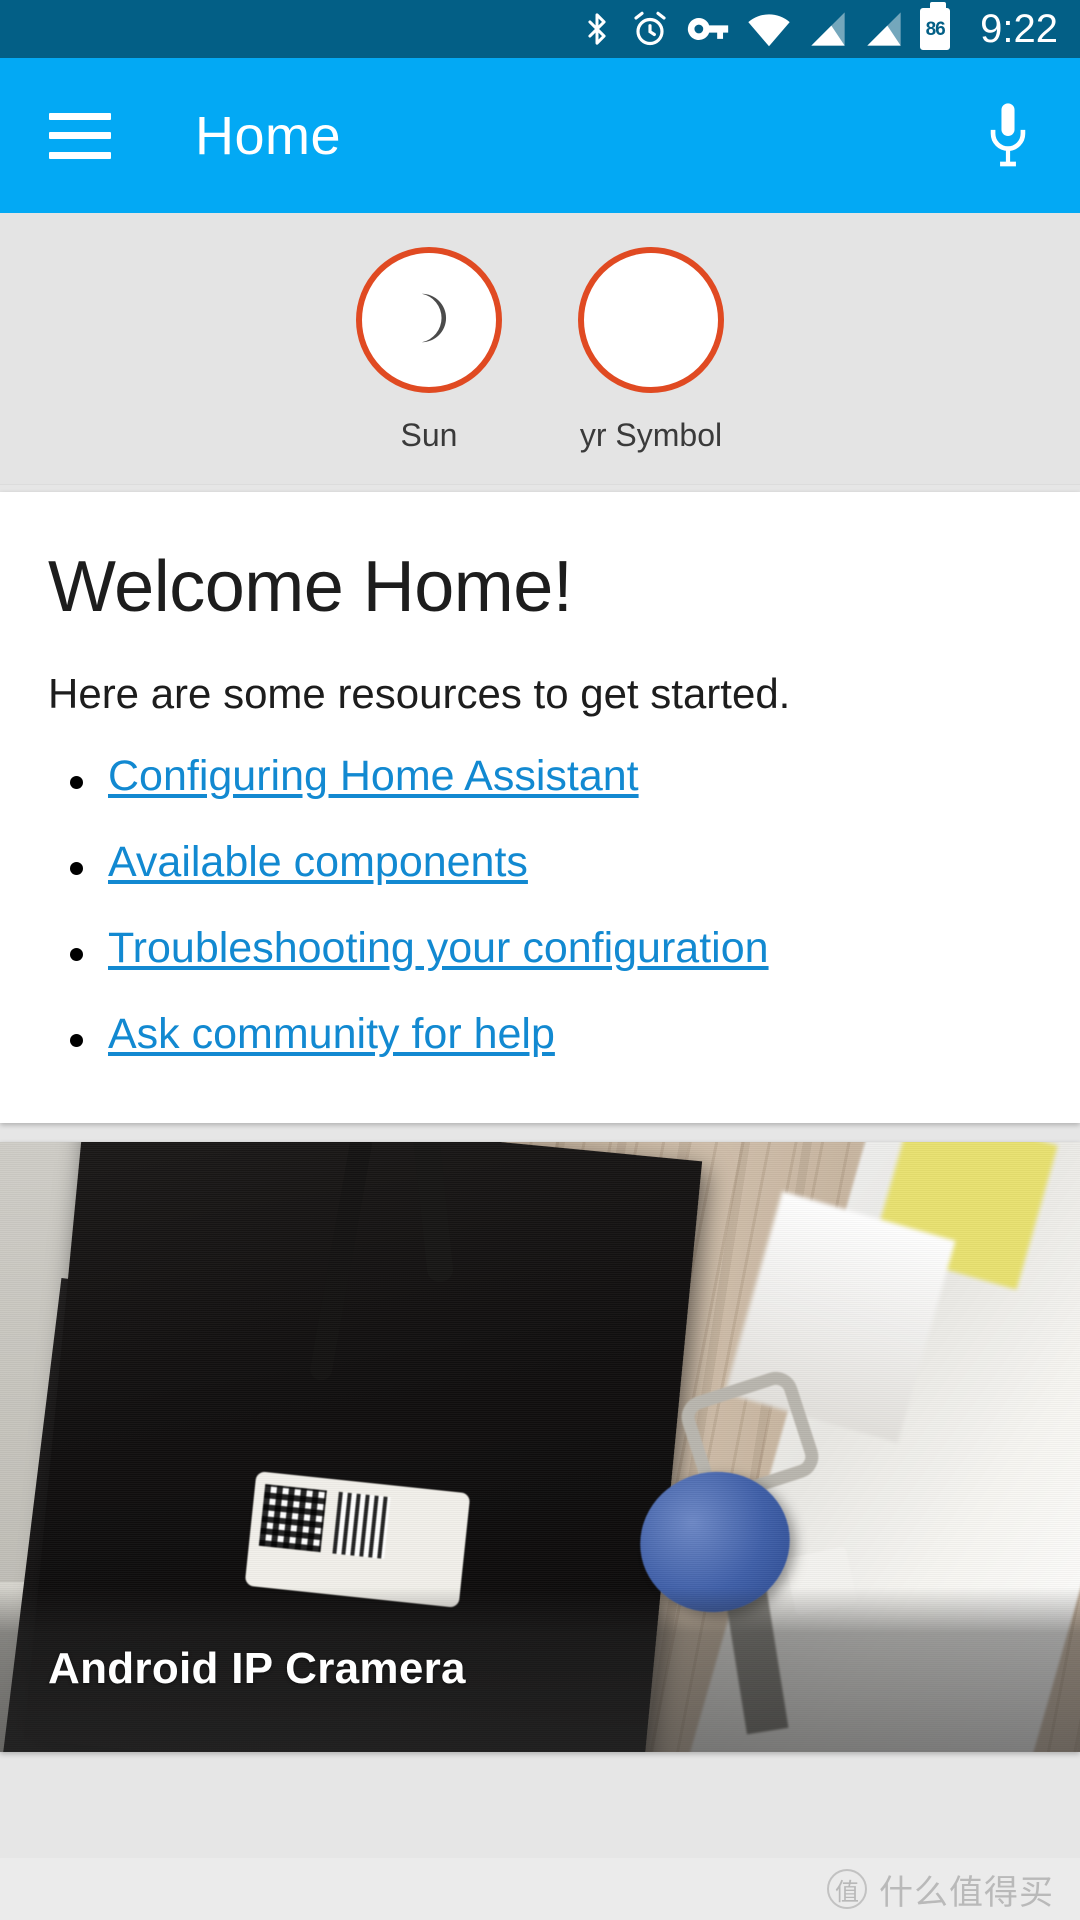 The width and height of the screenshot is (1080, 1920). I want to click on list-item: Available components, so click(540, 862).